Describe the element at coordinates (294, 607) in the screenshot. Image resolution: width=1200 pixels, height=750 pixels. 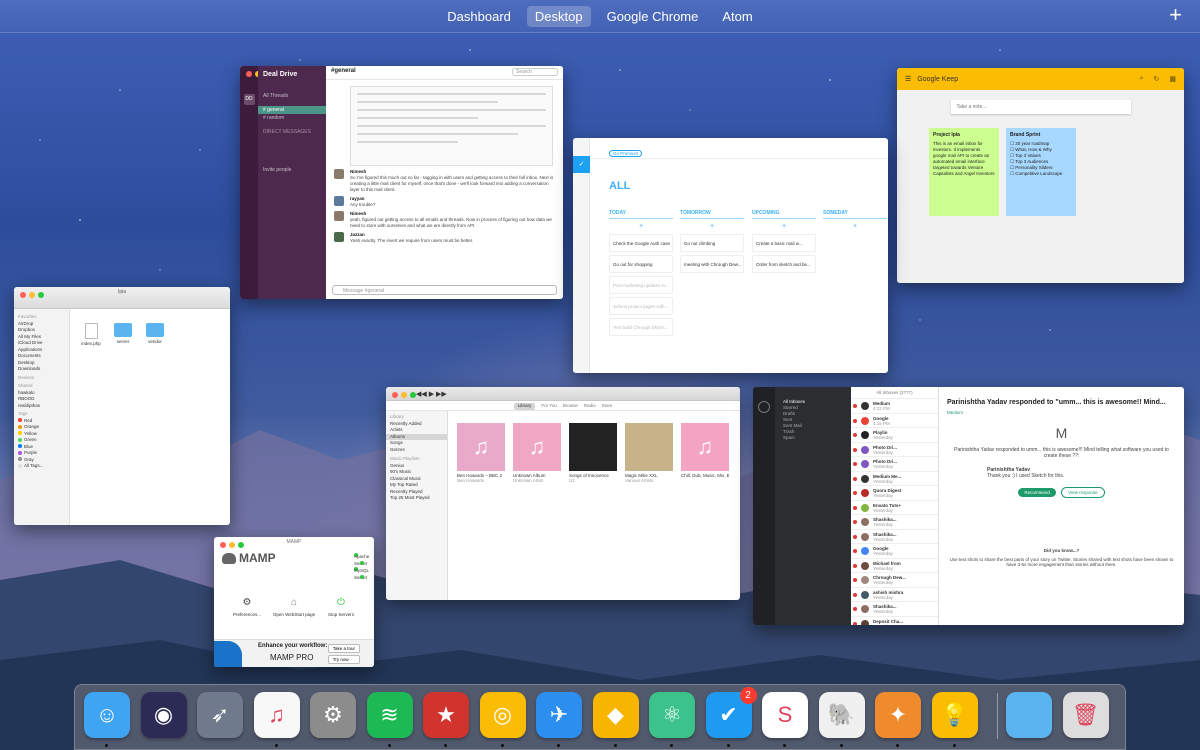
I see `open-webstart-button: ⌂ Open WebStart page` at that location.